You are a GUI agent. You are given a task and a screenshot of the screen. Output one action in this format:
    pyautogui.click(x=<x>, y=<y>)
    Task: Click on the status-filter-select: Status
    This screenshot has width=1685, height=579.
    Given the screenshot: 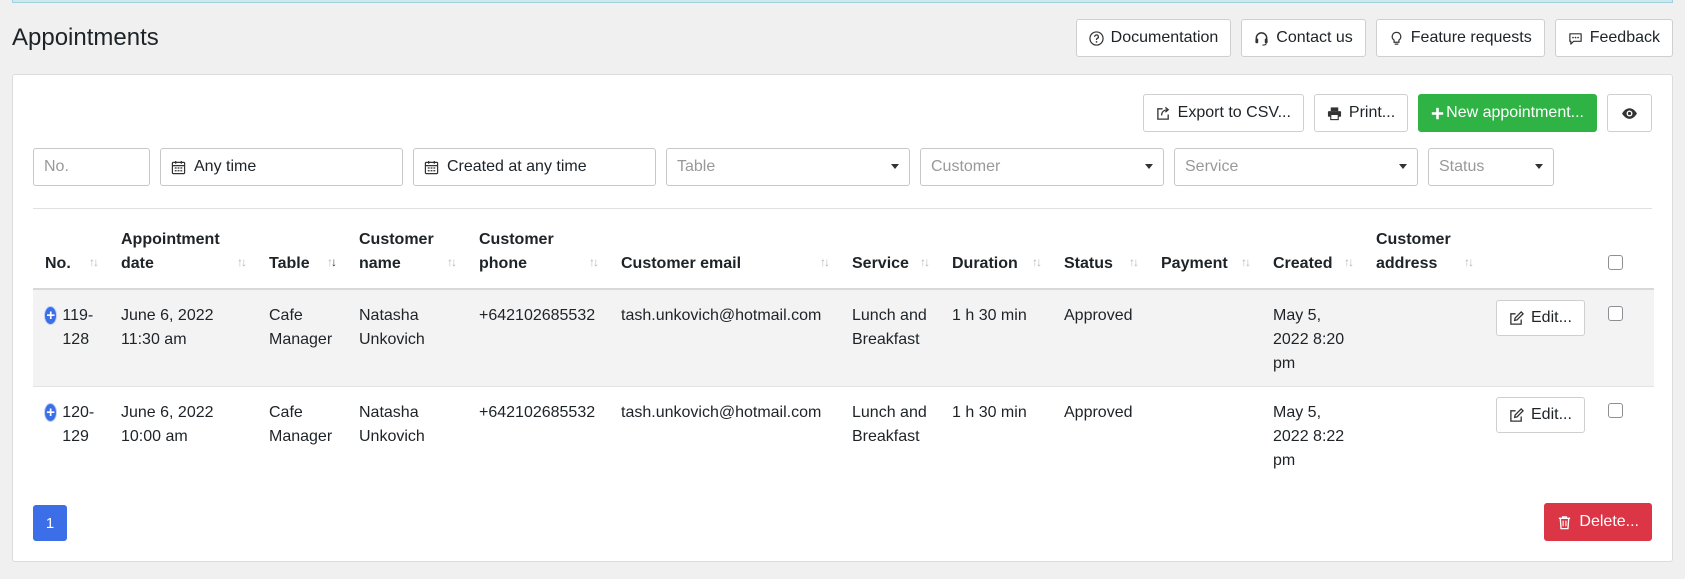 What is the action you would take?
    pyautogui.click(x=1491, y=167)
    